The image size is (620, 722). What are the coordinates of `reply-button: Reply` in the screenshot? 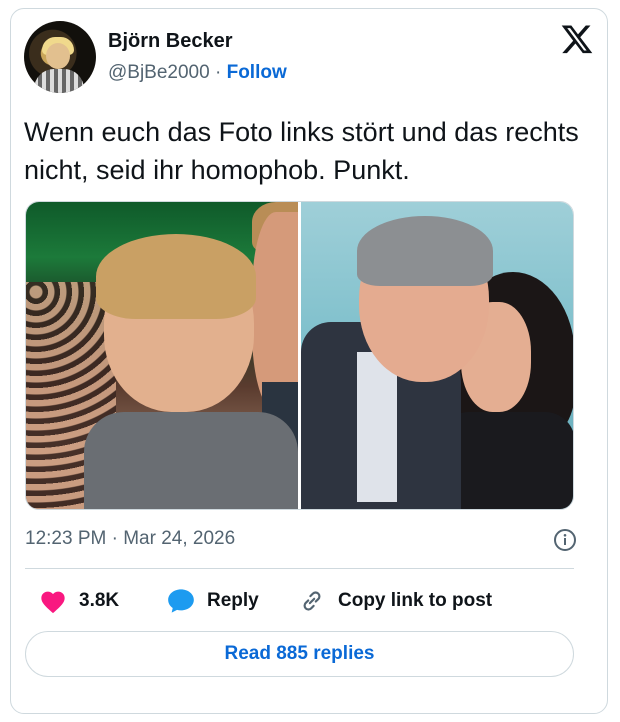 It's located at (213, 601).